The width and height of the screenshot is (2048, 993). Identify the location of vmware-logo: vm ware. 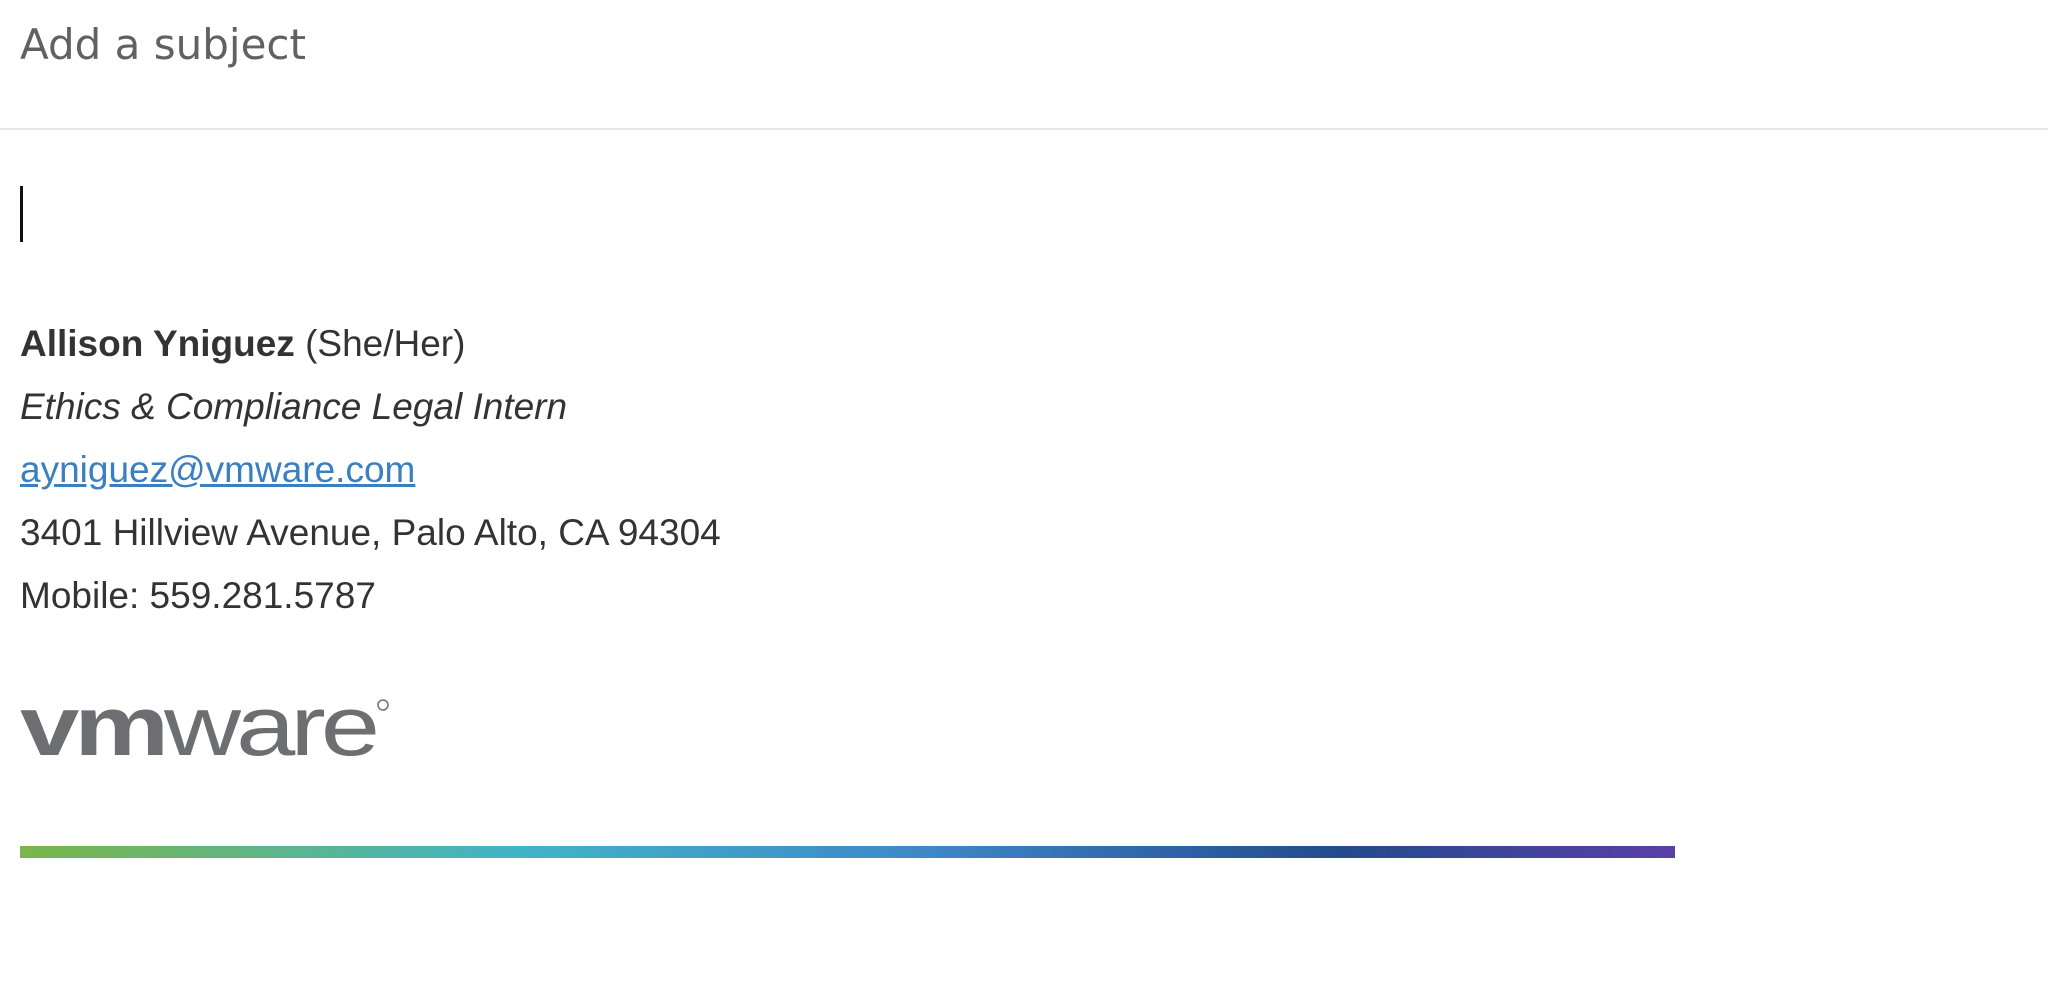
(204, 730).